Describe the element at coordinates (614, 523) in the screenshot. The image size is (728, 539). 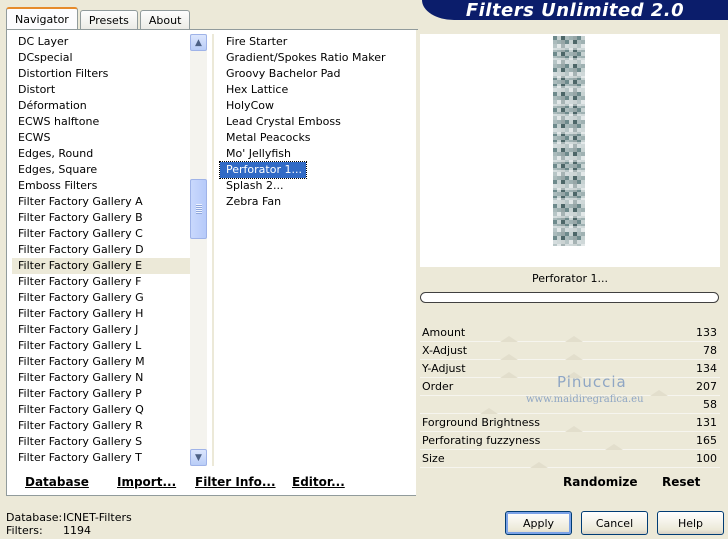
I see `cancel-button: Cancel` at that location.